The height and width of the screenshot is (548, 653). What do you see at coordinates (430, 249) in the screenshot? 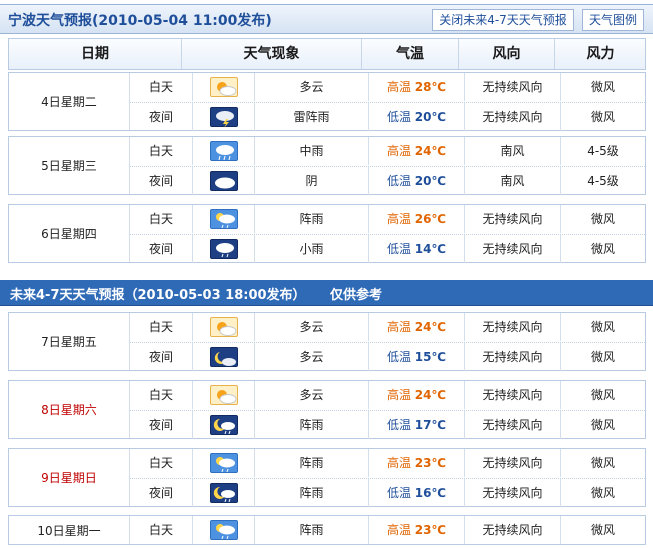
I see `temp-value: 14℃` at bounding box center [430, 249].